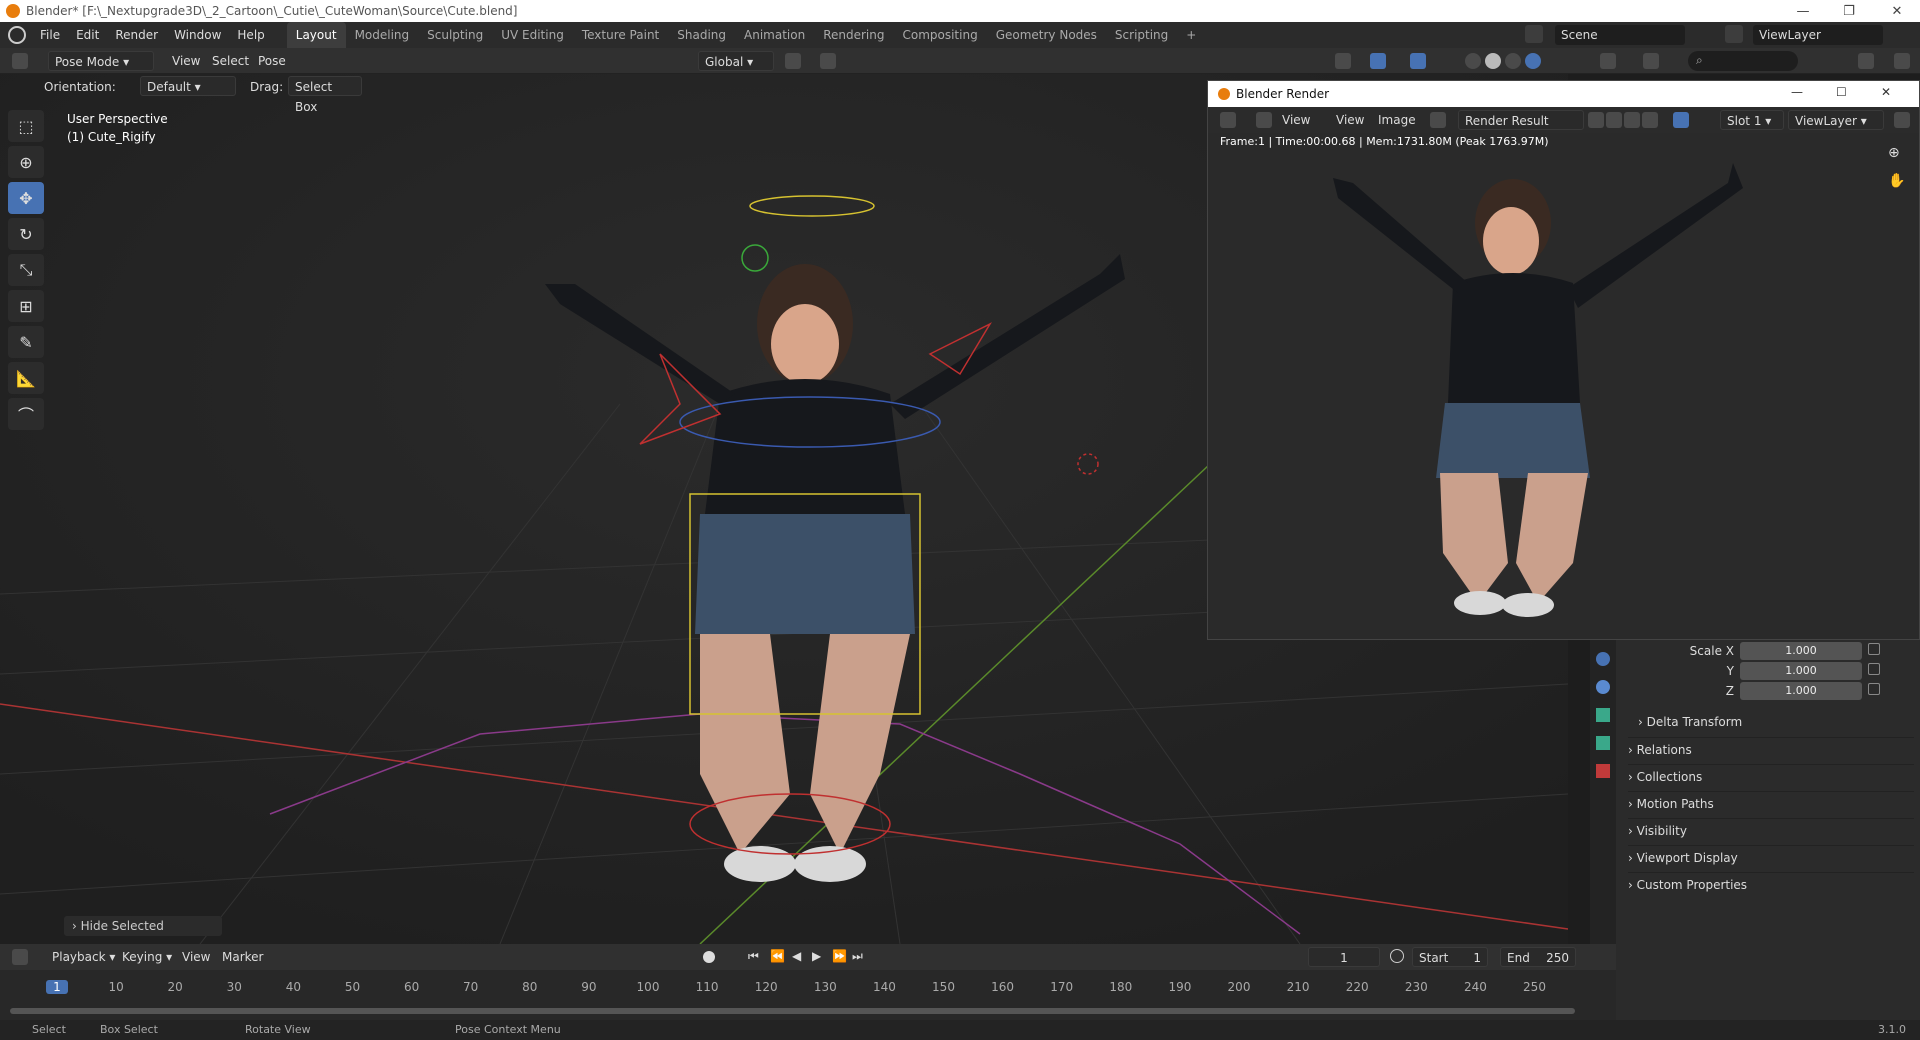 The height and width of the screenshot is (1040, 1920). I want to click on tab-geometry-nodes: Geometry Nodes, so click(1046, 35).